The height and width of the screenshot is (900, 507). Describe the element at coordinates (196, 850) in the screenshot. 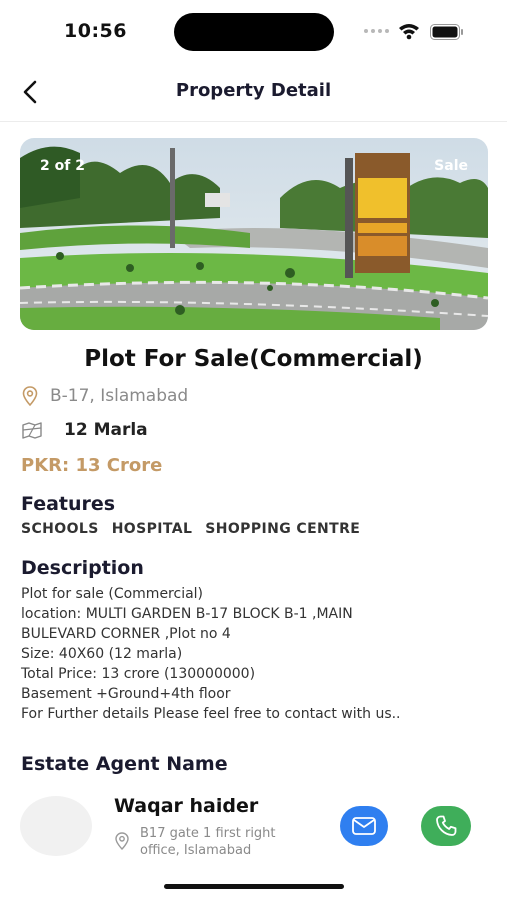

I see `agent-address-line: office, Islamabad` at that location.